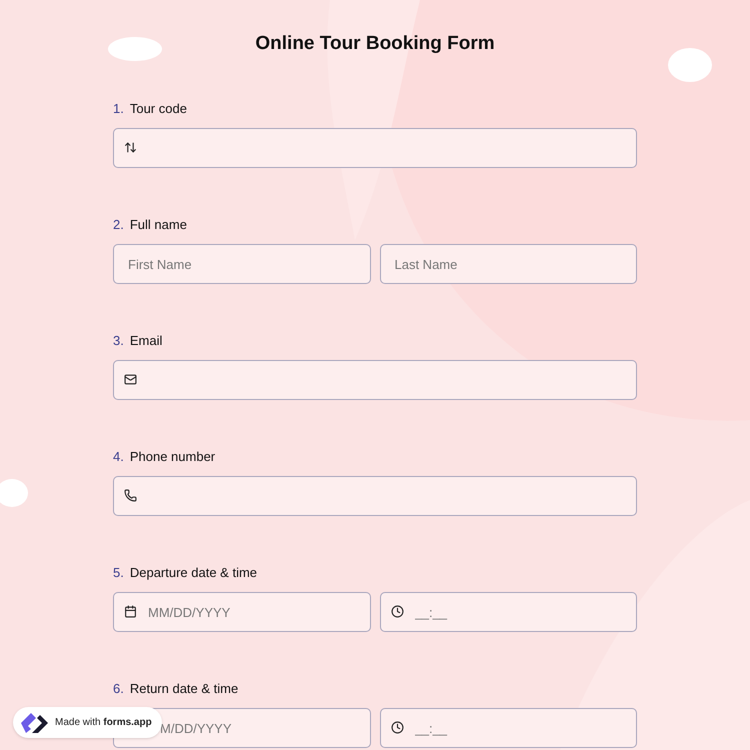 The image size is (750, 750). What do you see at coordinates (118, 457) in the screenshot?
I see `question-number: 4.` at bounding box center [118, 457].